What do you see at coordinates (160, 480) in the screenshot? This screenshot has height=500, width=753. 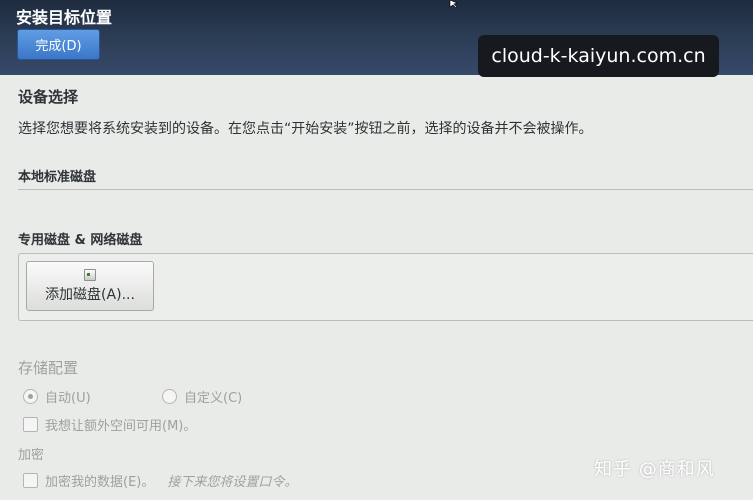 I see `encrypt-data-checkbox: 加密我的数据(E)。 接下来您将设置口令。` at bounding box center [160, 480].